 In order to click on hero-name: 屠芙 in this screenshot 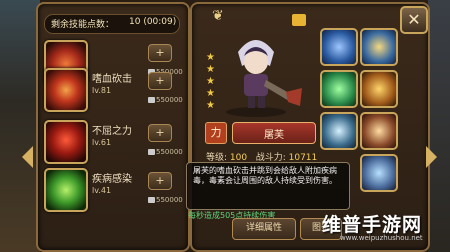, I will do `click(274, 135)`.